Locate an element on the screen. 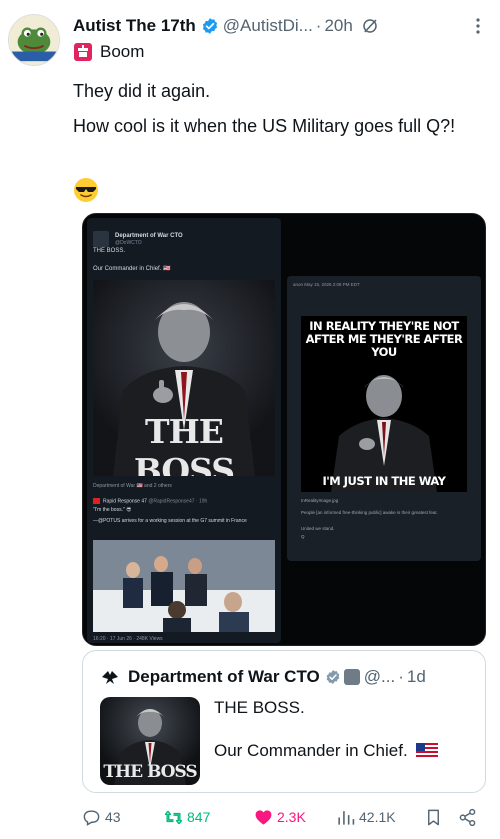 The height and width of the screenshot is (839, 500). repost-button: 847 is located at coordinates (187, 817).